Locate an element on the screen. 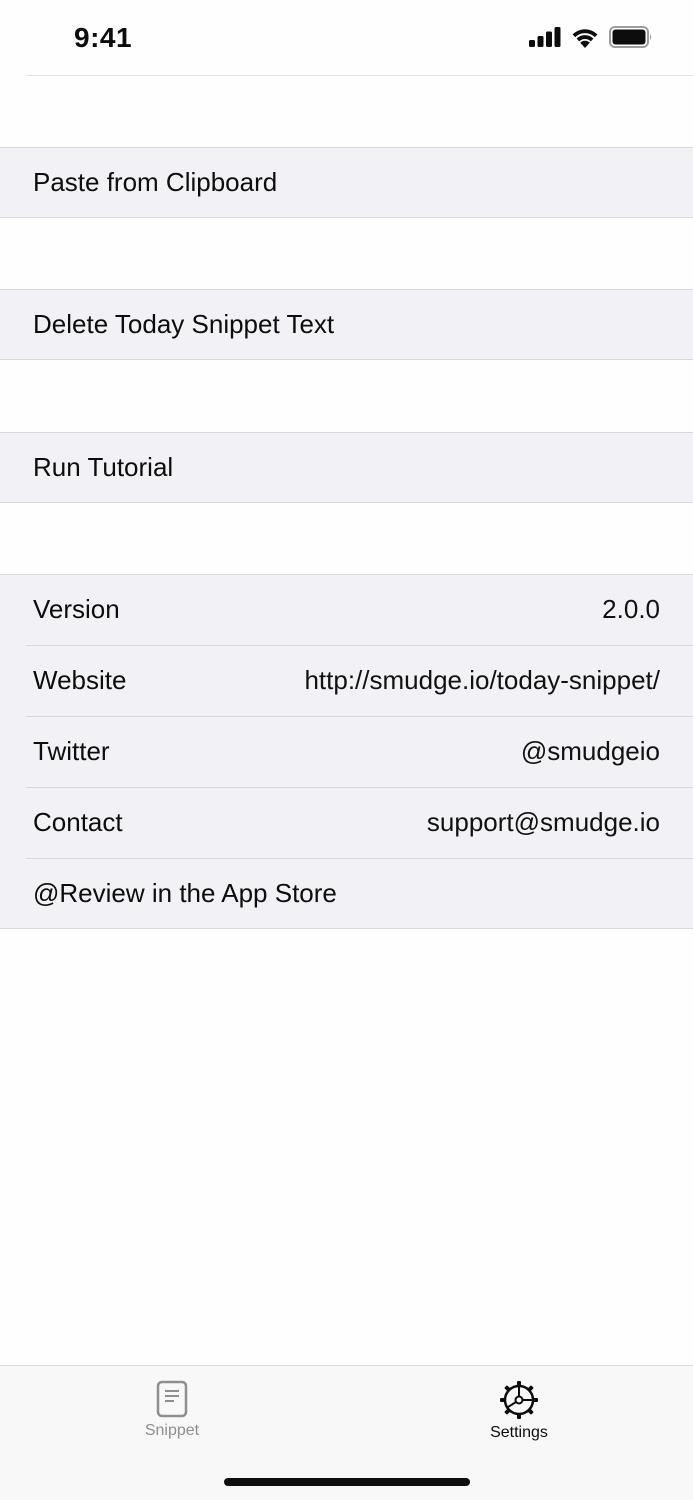 The height and width of the screenshot is (1500, 693). review-app-store-row: @Review in the App Store is located at coordinates (346, 893).